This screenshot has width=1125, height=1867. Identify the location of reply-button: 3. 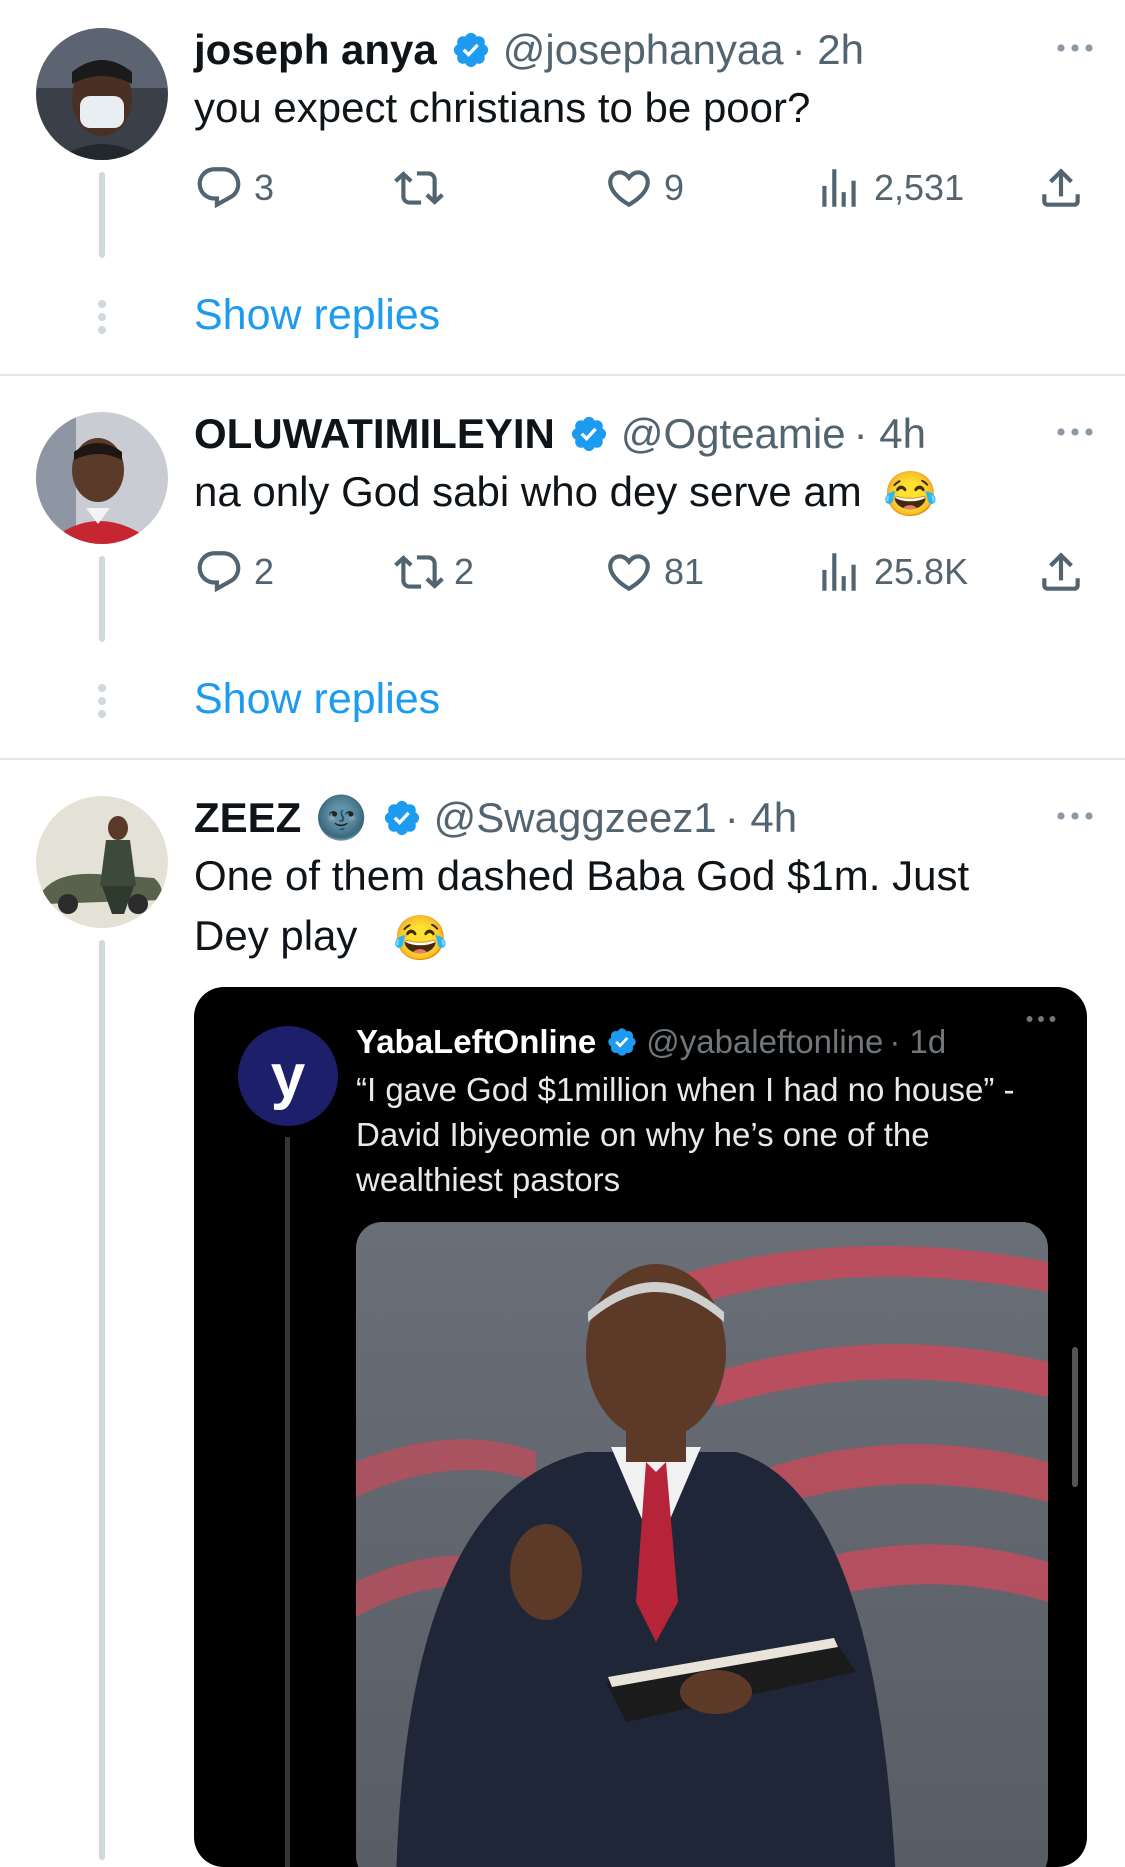
(234, 188).